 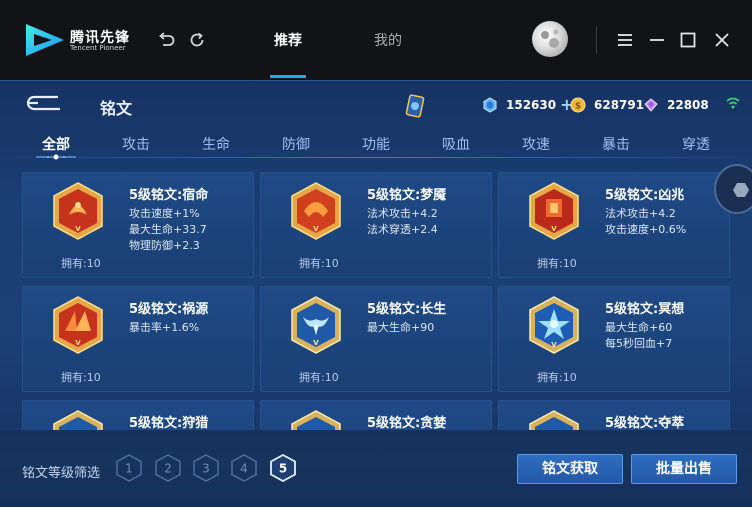 I want to click on category-tabs: 全部 攻击 生命 防御 功能 吸血 攻速 暴击 穿透, so click(x=376, y=145).